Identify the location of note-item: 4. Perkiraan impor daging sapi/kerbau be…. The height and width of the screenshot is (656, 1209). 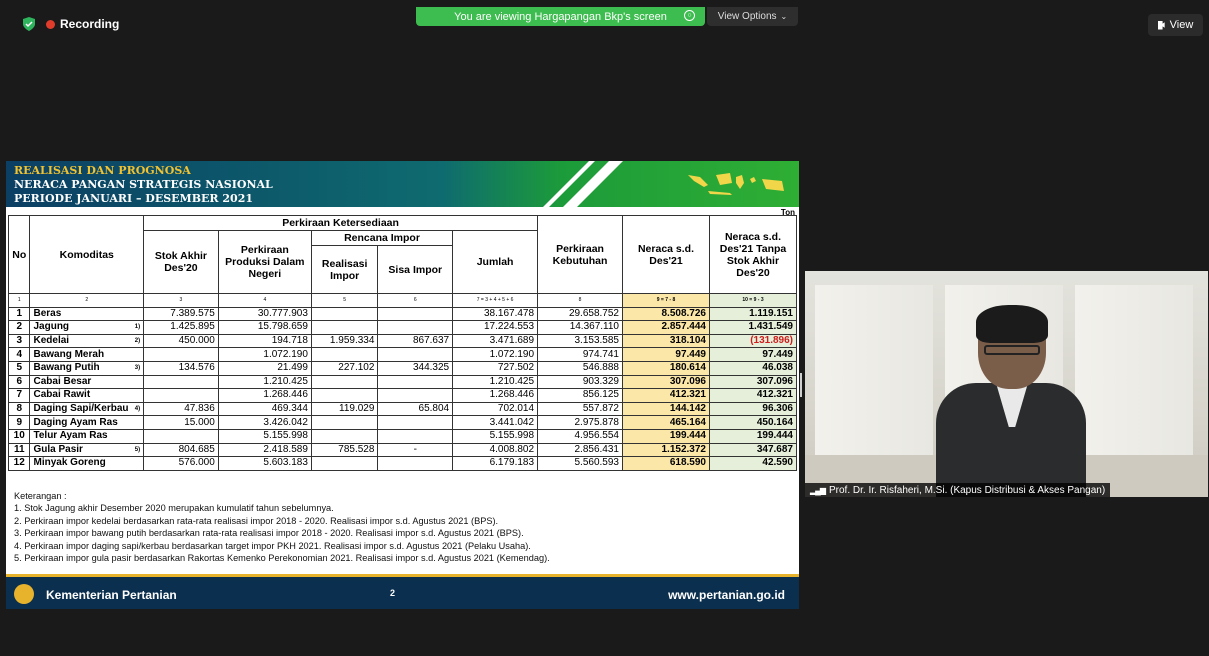
(272, 545).